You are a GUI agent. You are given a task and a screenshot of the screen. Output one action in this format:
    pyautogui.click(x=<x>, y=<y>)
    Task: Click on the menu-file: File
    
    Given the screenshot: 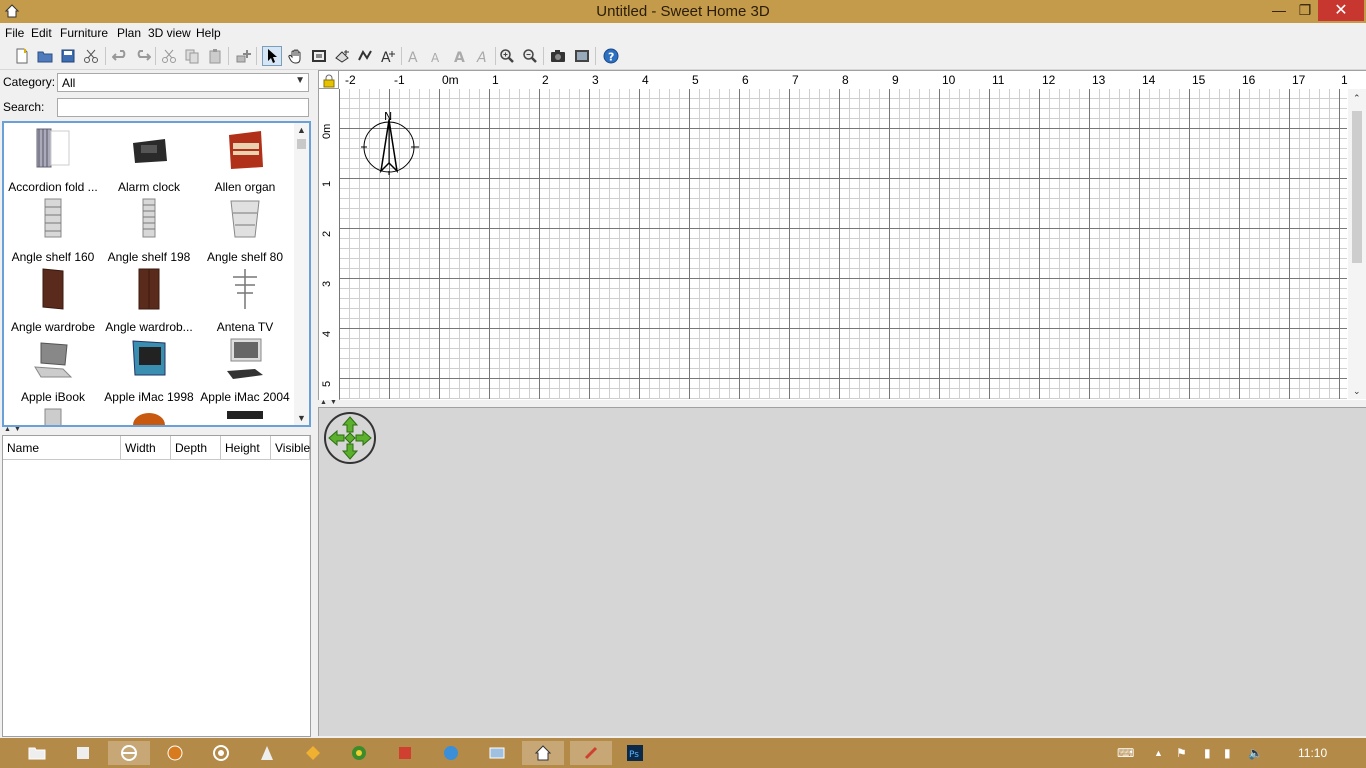 What is the action you would take?
    pyautogui.click(x=14, y=33)
    